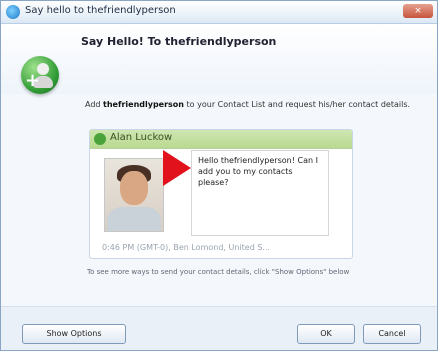  Describe the element at coordinates (100, 10) in the screenshot. I see `window-title: Say hello to thefriendlyperson` at that location.